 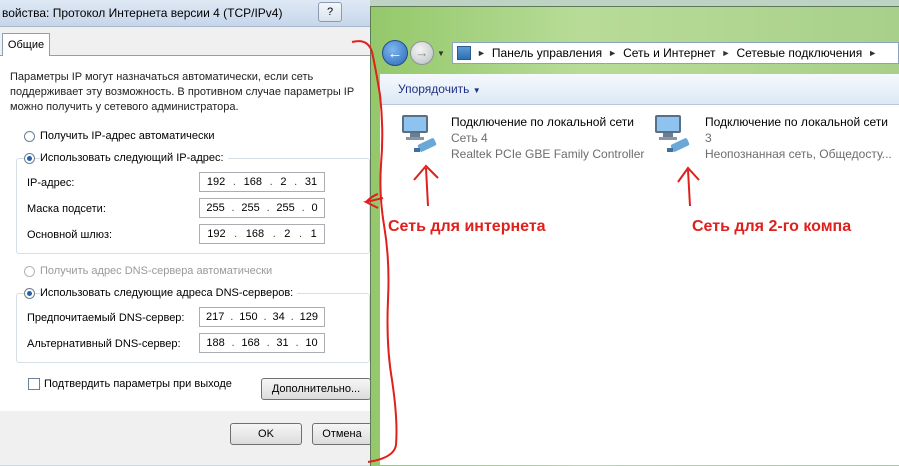 I want to click on connection-network: 3, so click(x=708, y=138).